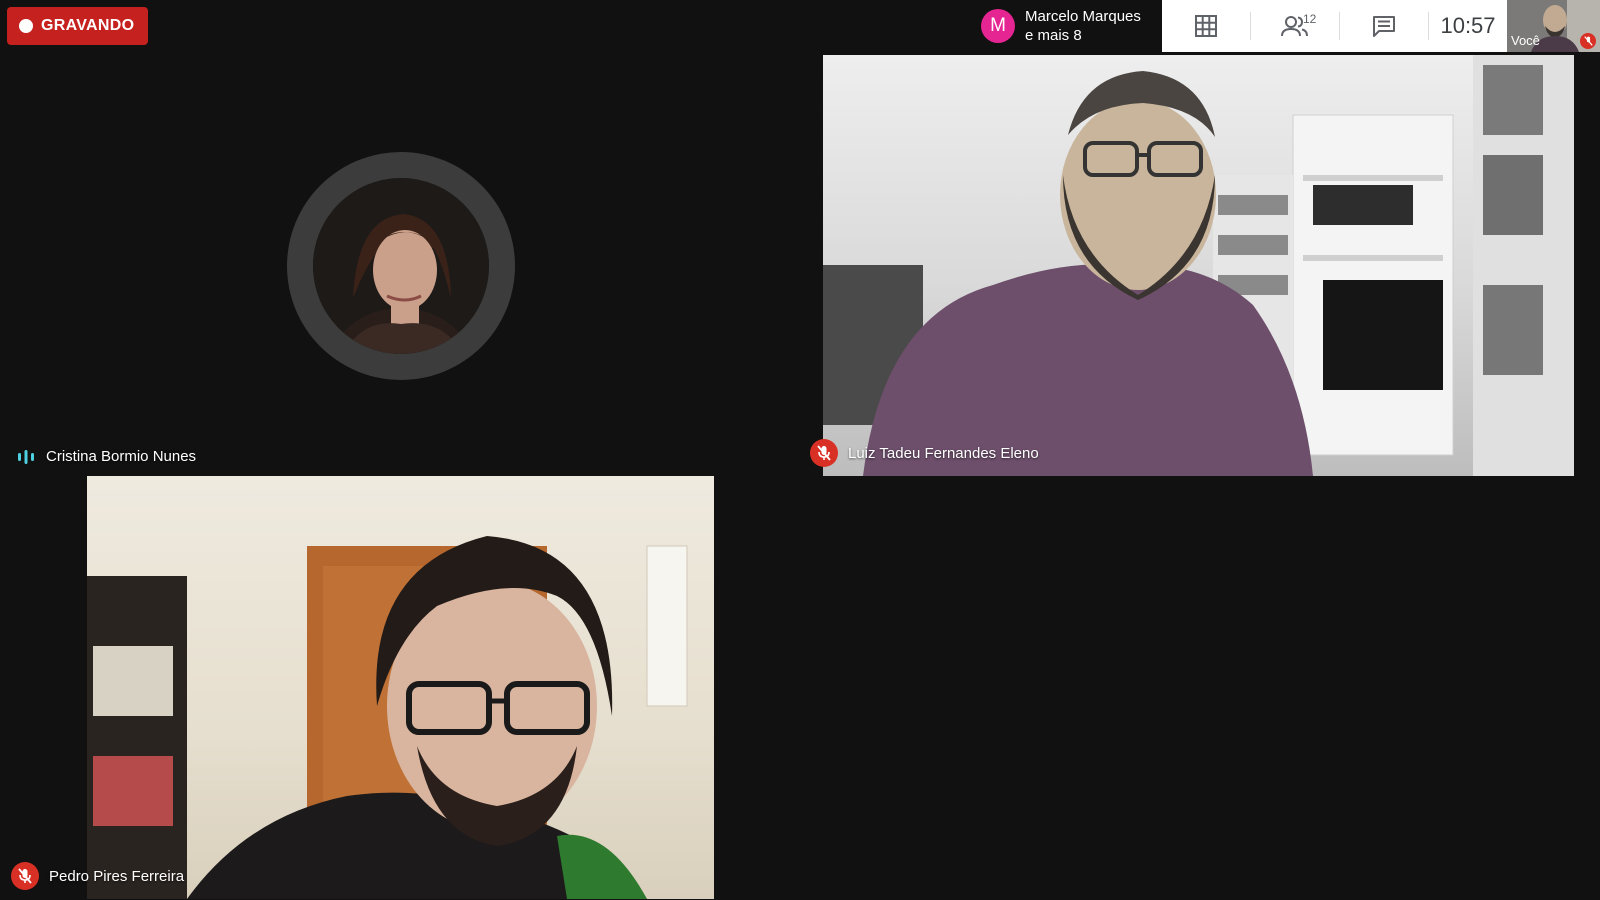 The image size is (1600, 900). I want to click on participants-button: 12, so click(1295, 26).